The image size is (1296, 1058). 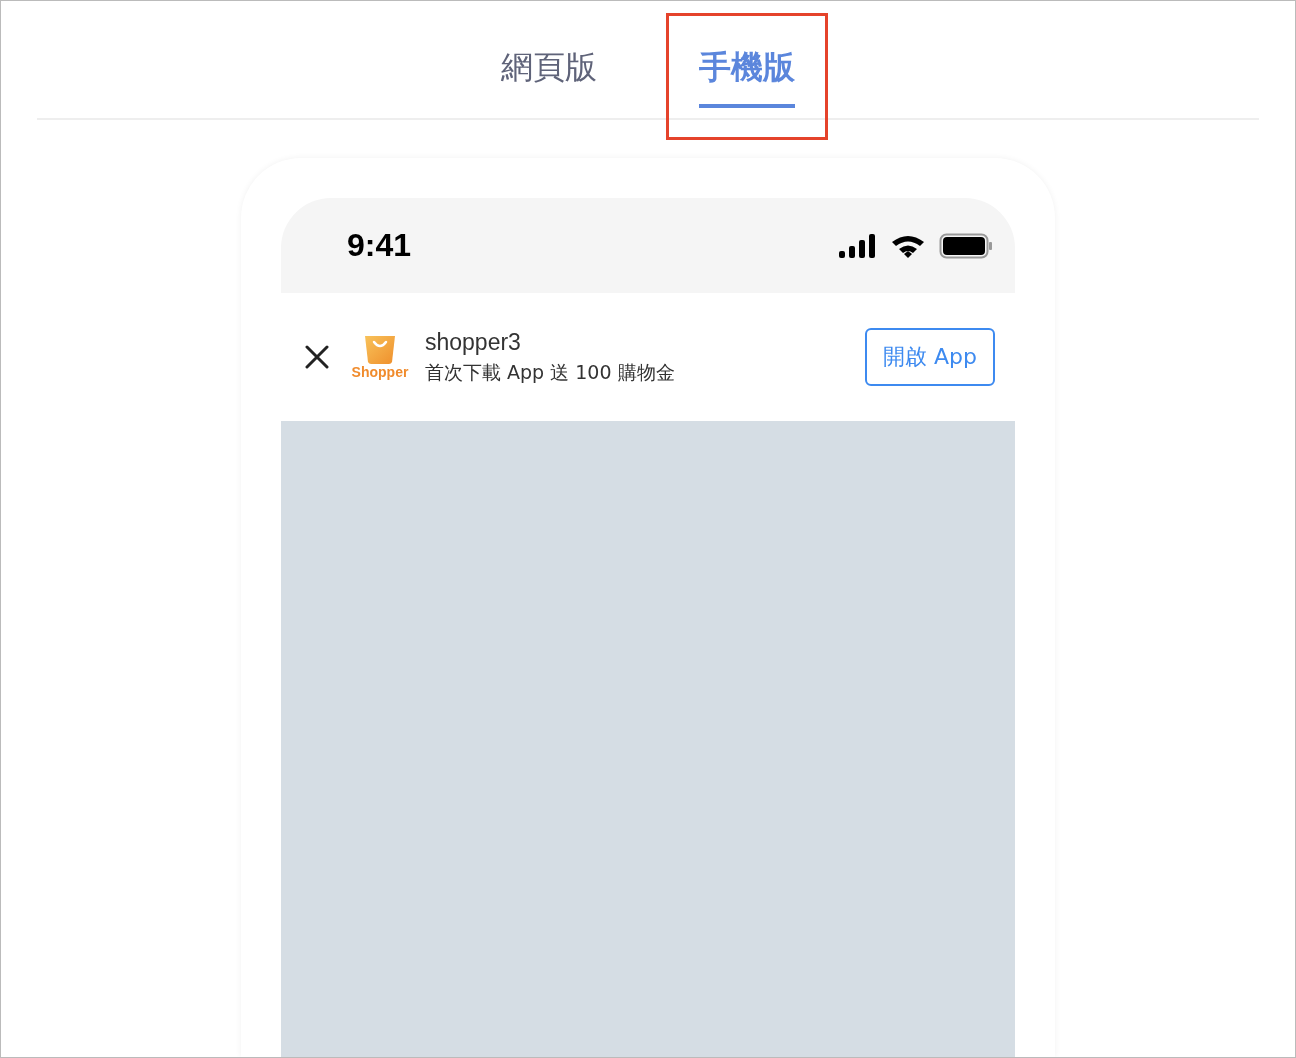 I want to click on battery-icon, so click(x=966, y=245).